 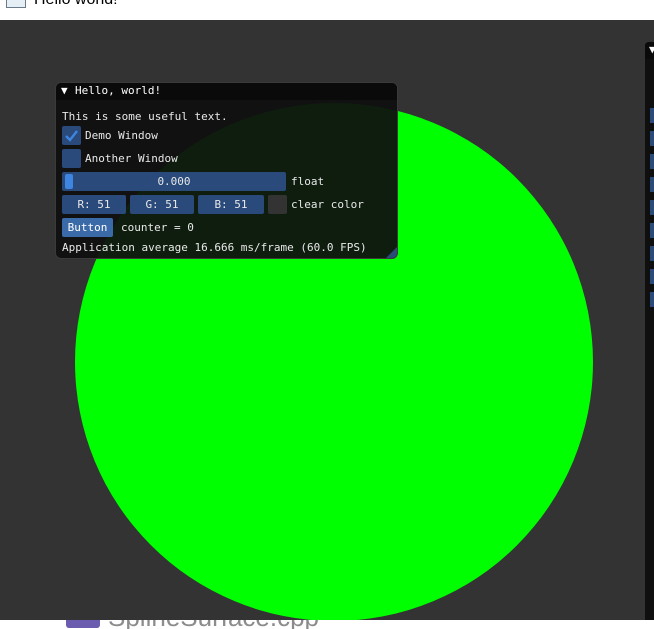 What do you see at coordinates (145, 116) in the screenshot?
I see `useful-text: This is some useful text.` at bounding box center [145, 116].